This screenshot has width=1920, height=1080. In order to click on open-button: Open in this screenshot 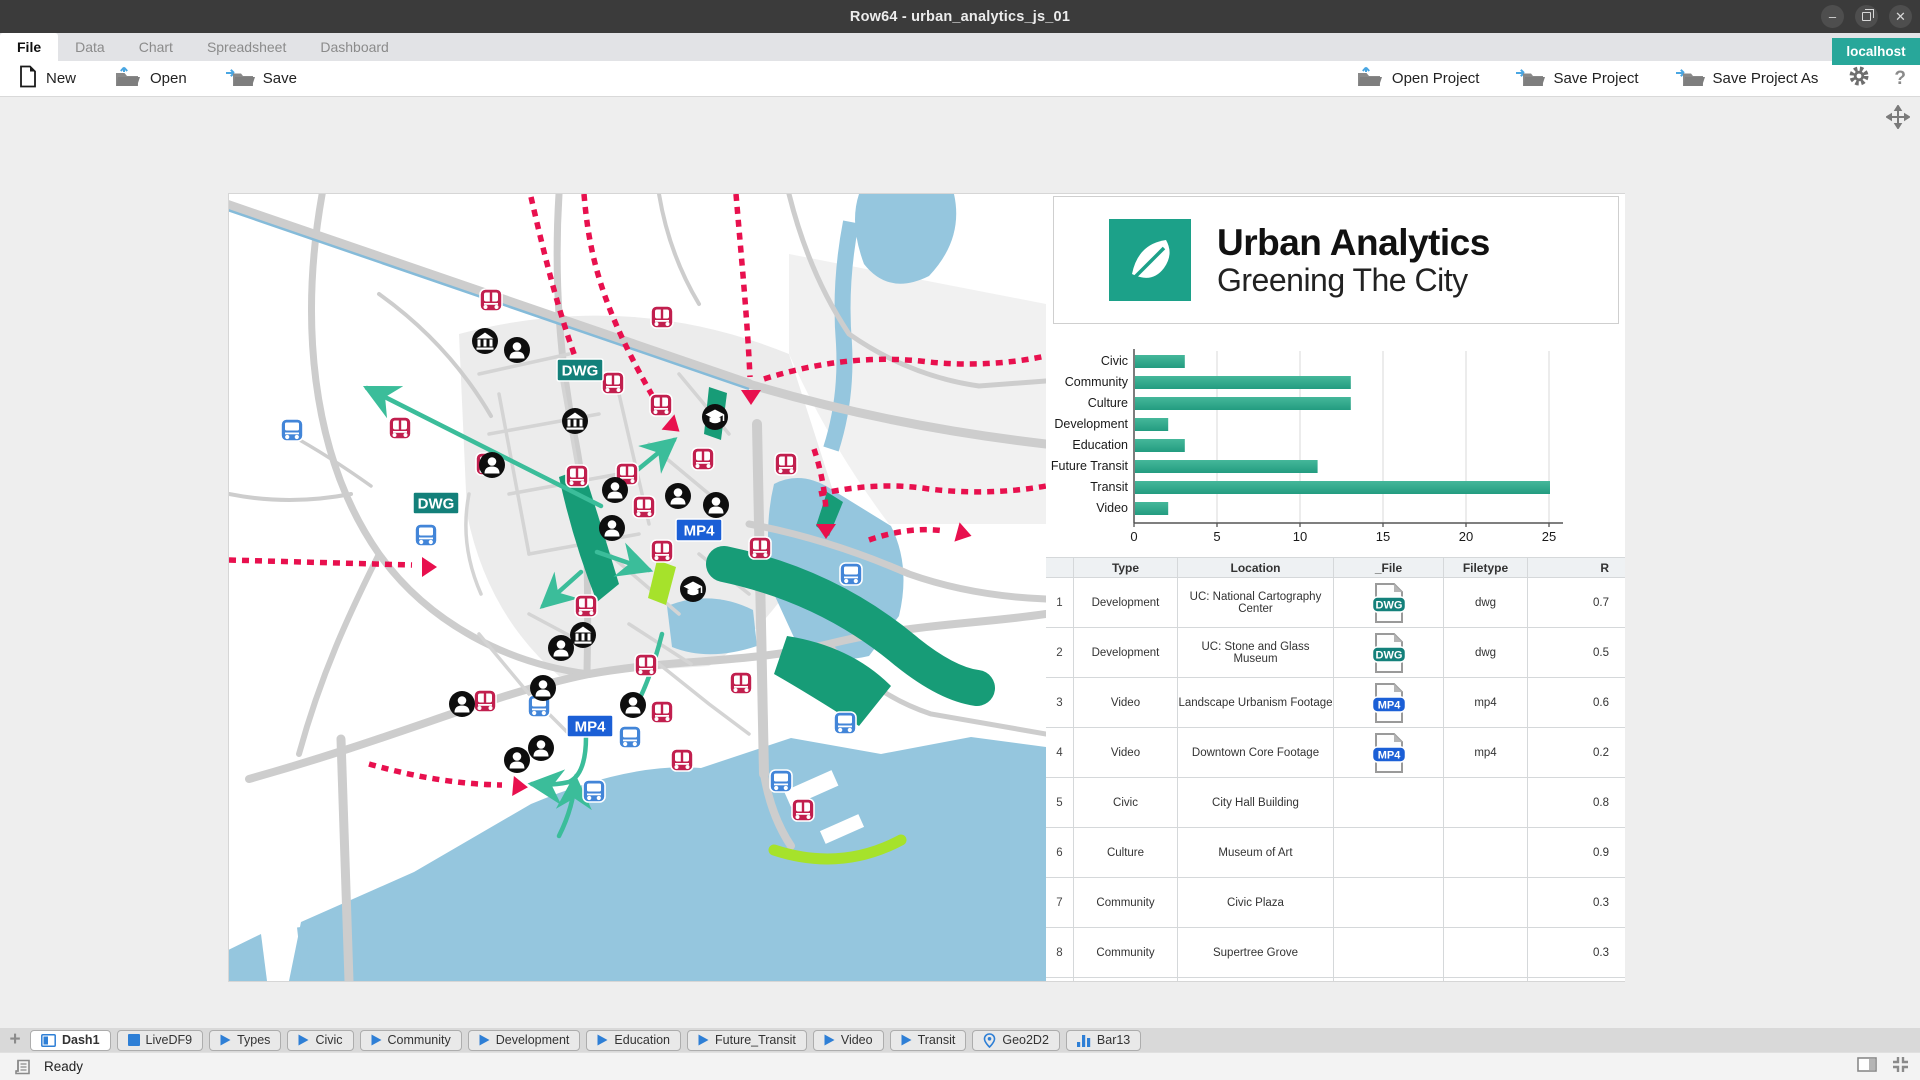, I will do `click(150, 79)`.